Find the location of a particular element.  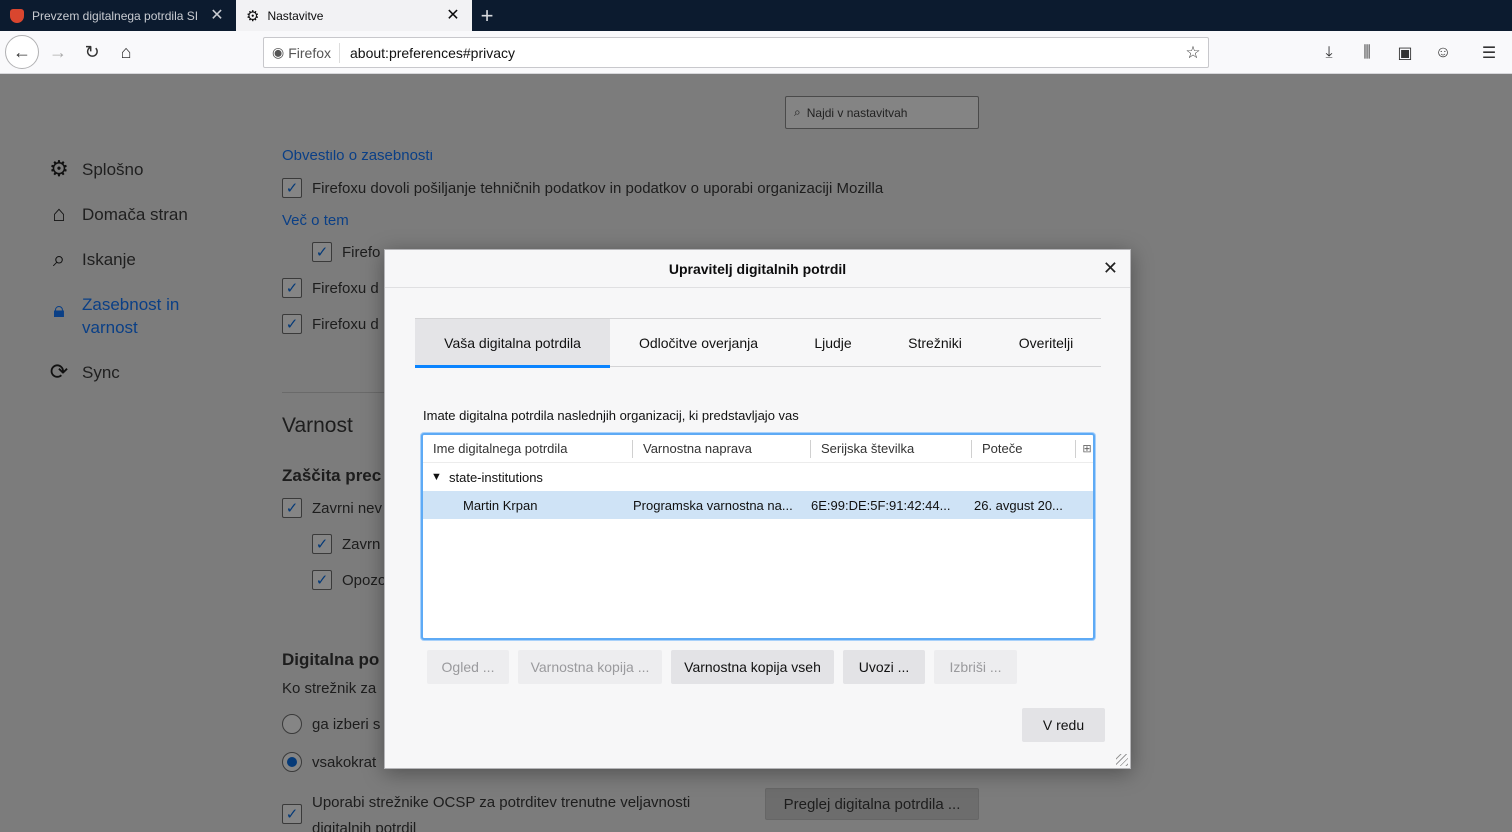

url-input: about:preferences#privacy is located at coordinates (759, 53).